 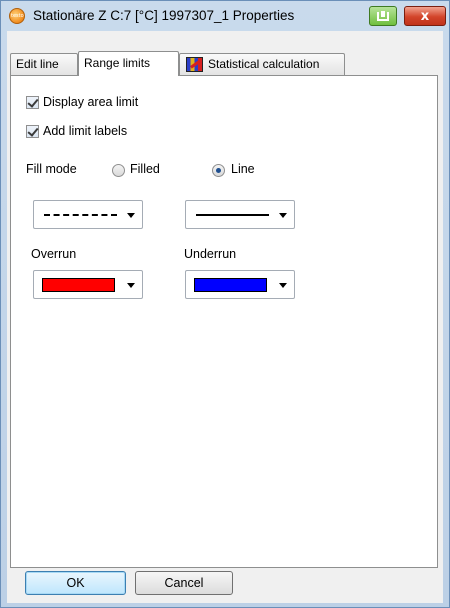 What do you see at coordinates (85, 131) in the screenshot?
I see `add-limit-labels-label: Add limit labels` at bounding box center [85, 131].